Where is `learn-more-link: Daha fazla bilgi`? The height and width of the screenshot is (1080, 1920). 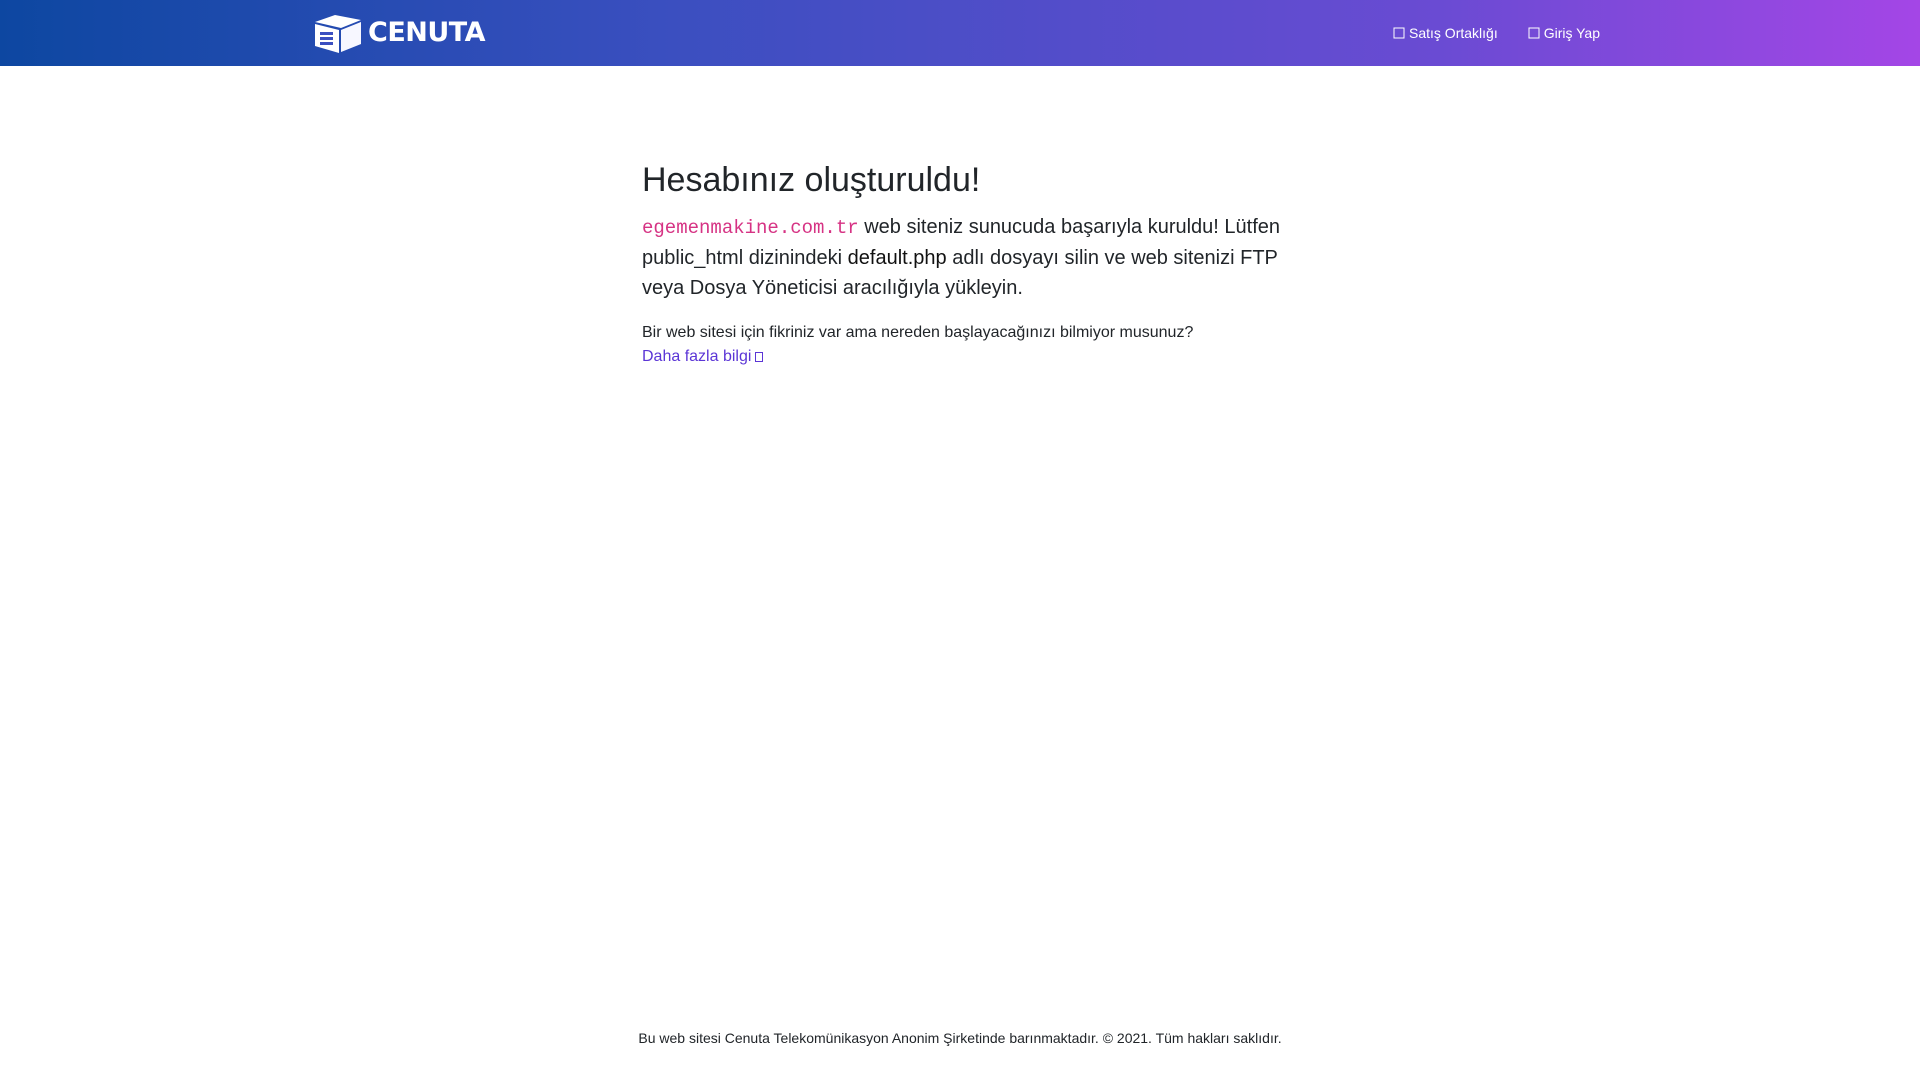
learn-more-link: Daha fazla bilgi is located at coordinates (703, 357).